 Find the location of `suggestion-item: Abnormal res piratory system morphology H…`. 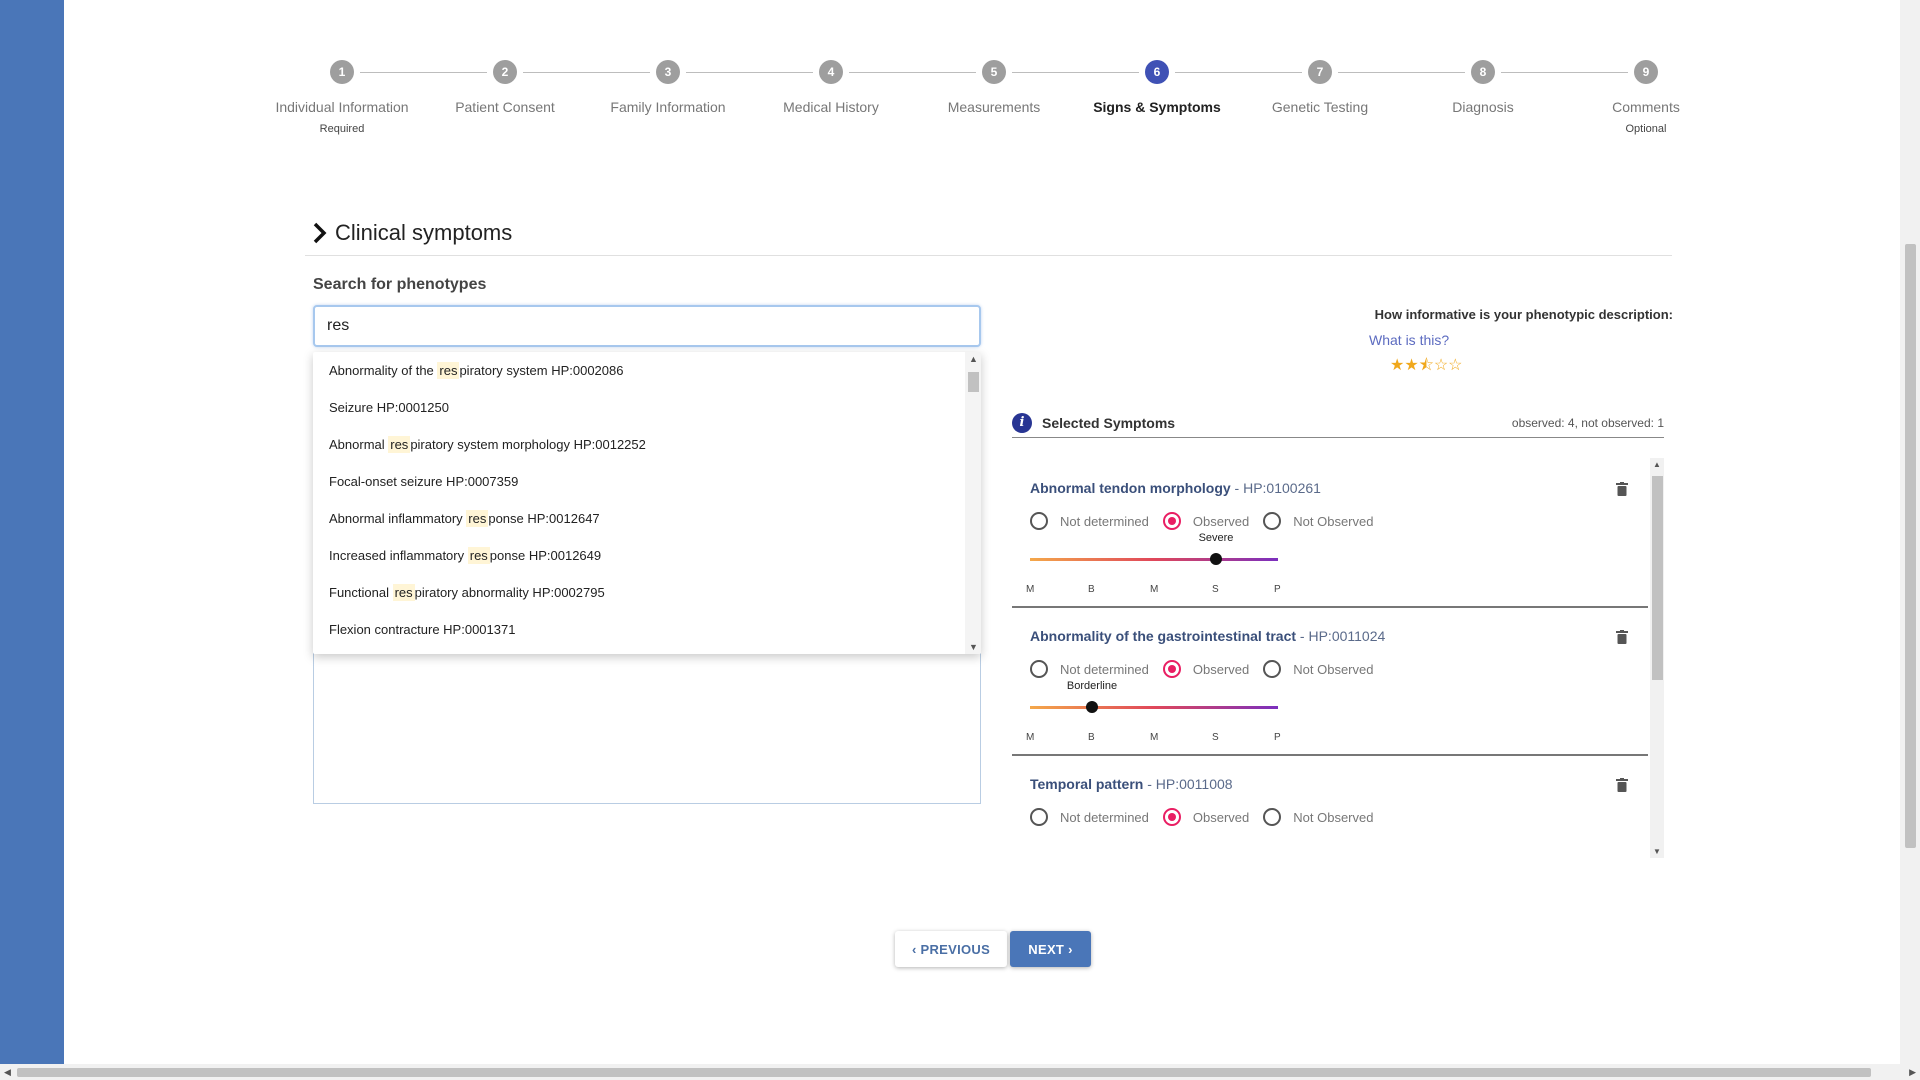

suggestion-item: Abnormal res piratory system morphology H… is located at coordinates (647, 444).